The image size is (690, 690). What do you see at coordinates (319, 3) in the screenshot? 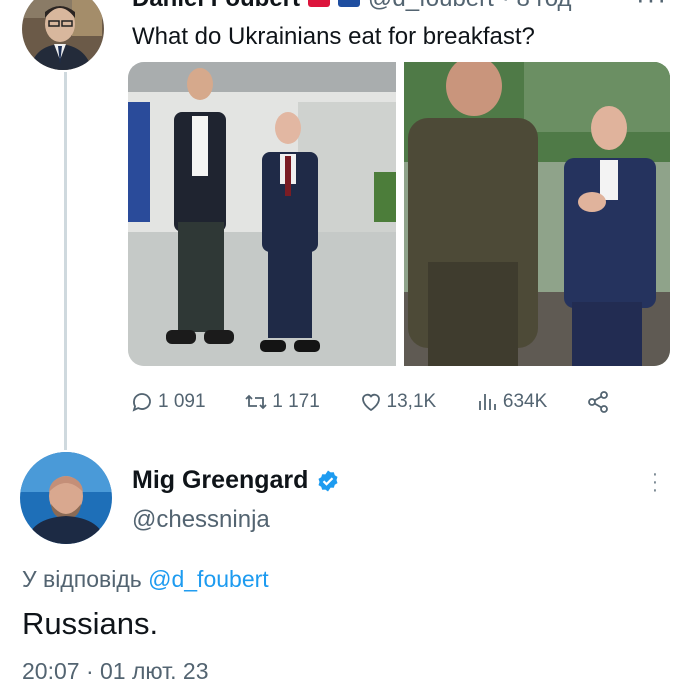
I see `poland-flag-icon` at bounding box center [319, 3].